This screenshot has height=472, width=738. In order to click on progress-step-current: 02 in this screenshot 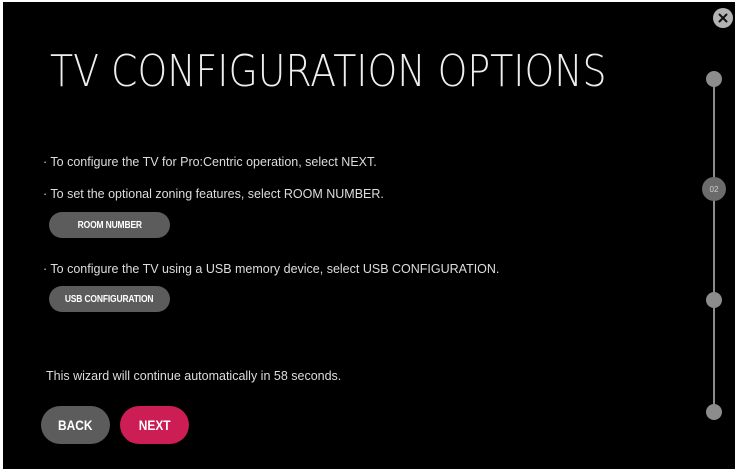, I will do `click(714, 189)`.